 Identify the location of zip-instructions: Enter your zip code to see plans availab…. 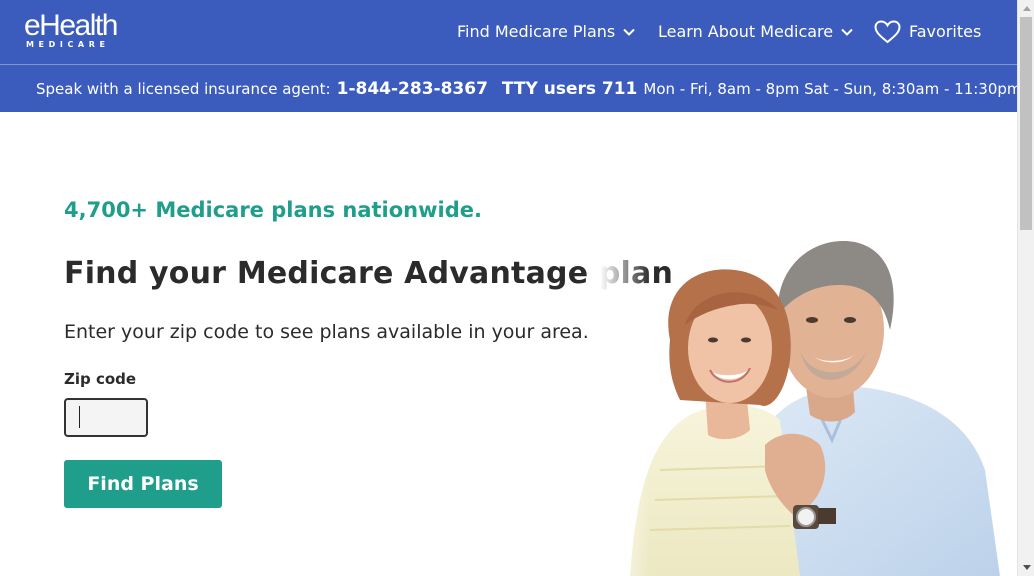
(326, 332).